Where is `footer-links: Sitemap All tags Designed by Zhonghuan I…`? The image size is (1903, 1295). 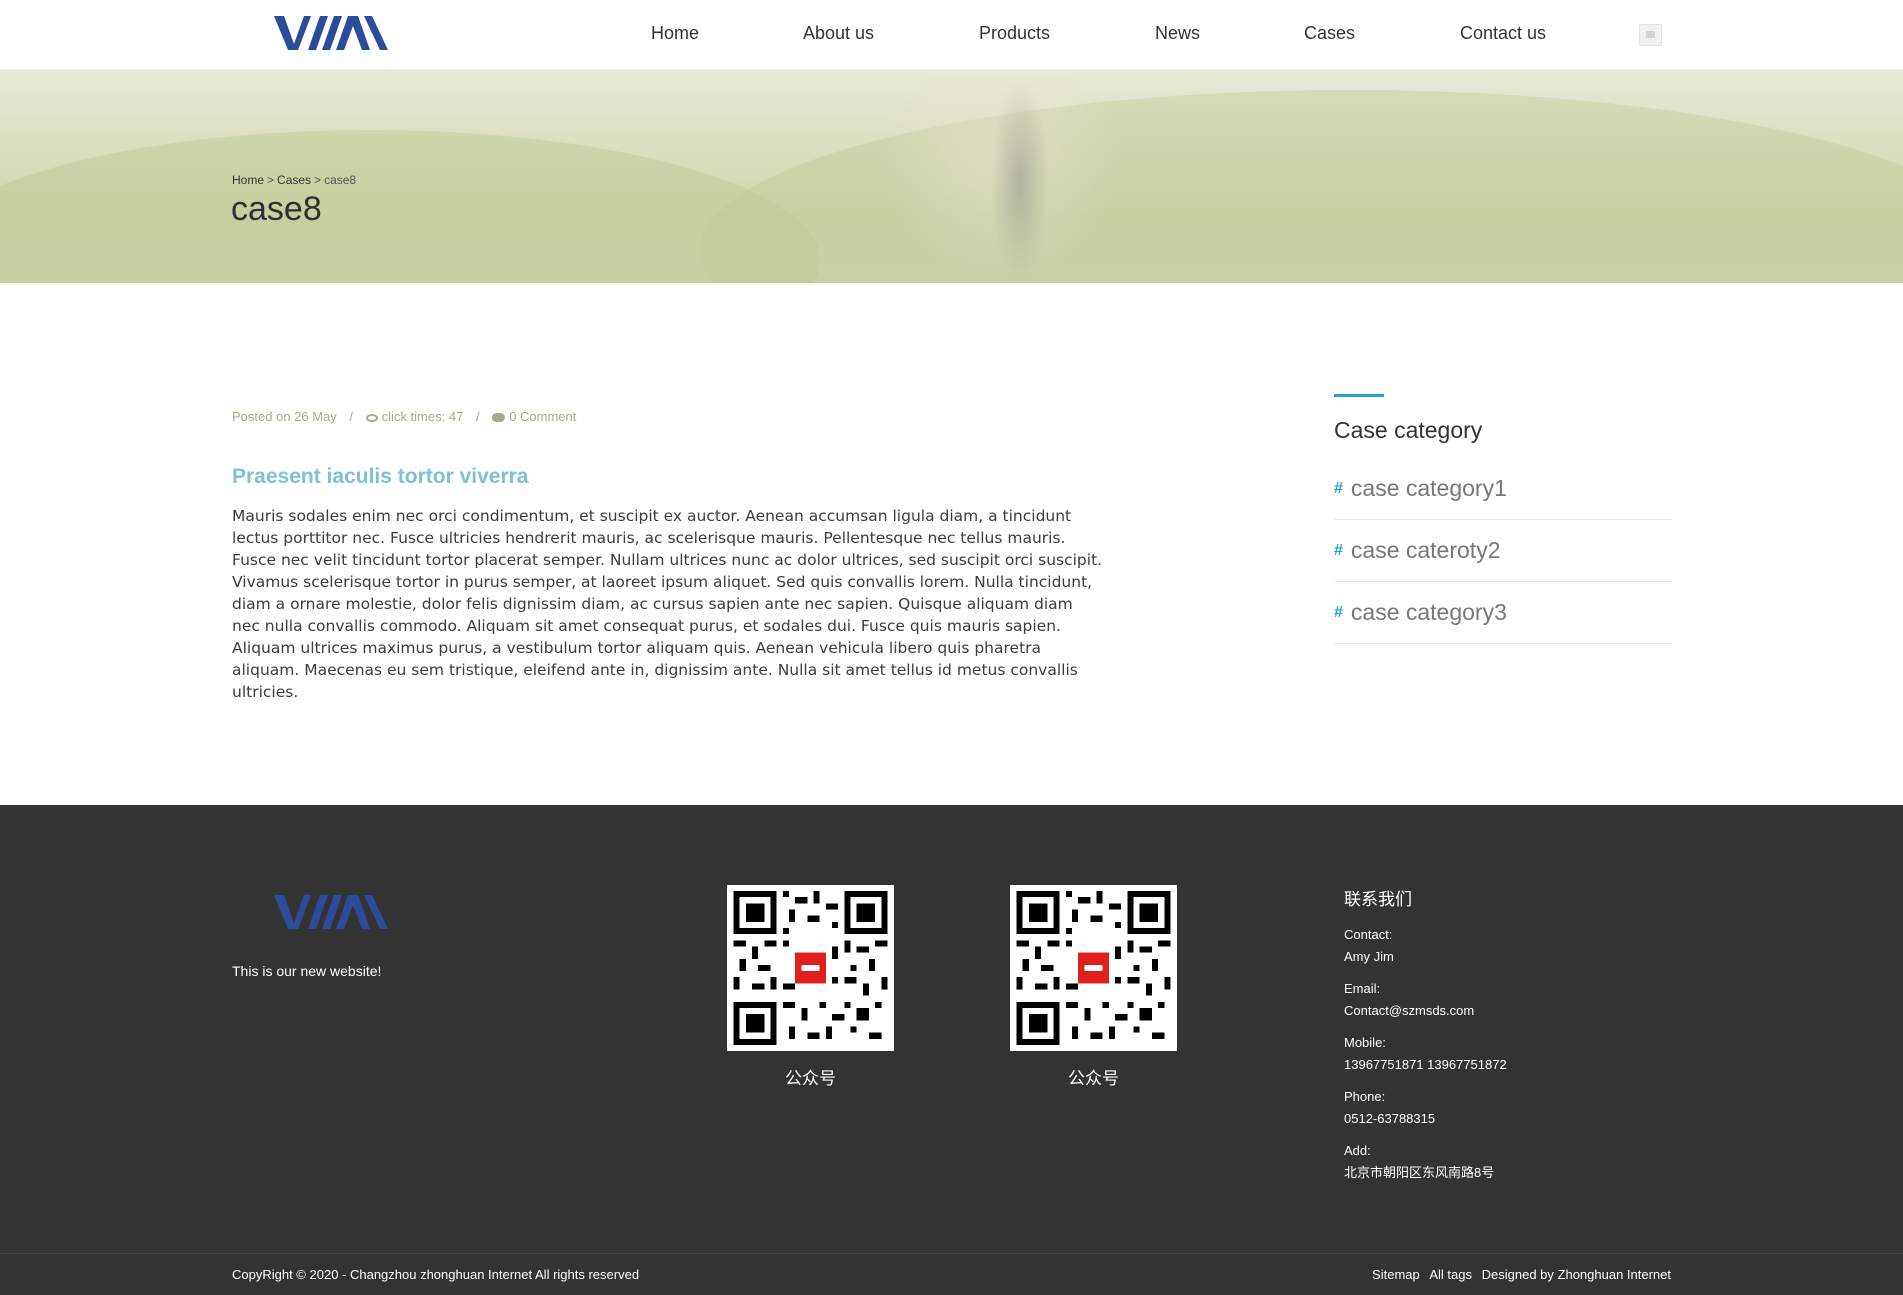 footer-links: Sitemap All tags Designed by Zhonghuan I… is located at coordinates (1518, 1274).